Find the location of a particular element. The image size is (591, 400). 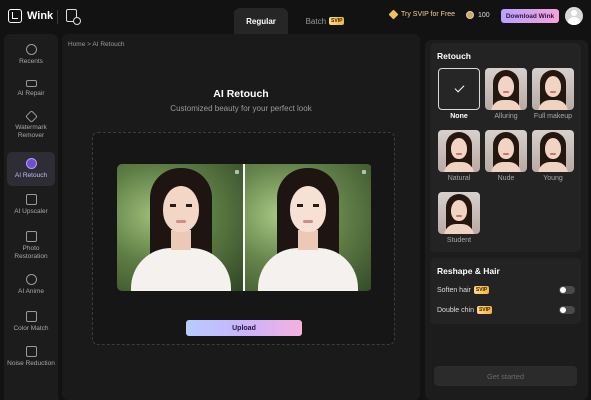

clock-icon is located at coordinates (31, 49).